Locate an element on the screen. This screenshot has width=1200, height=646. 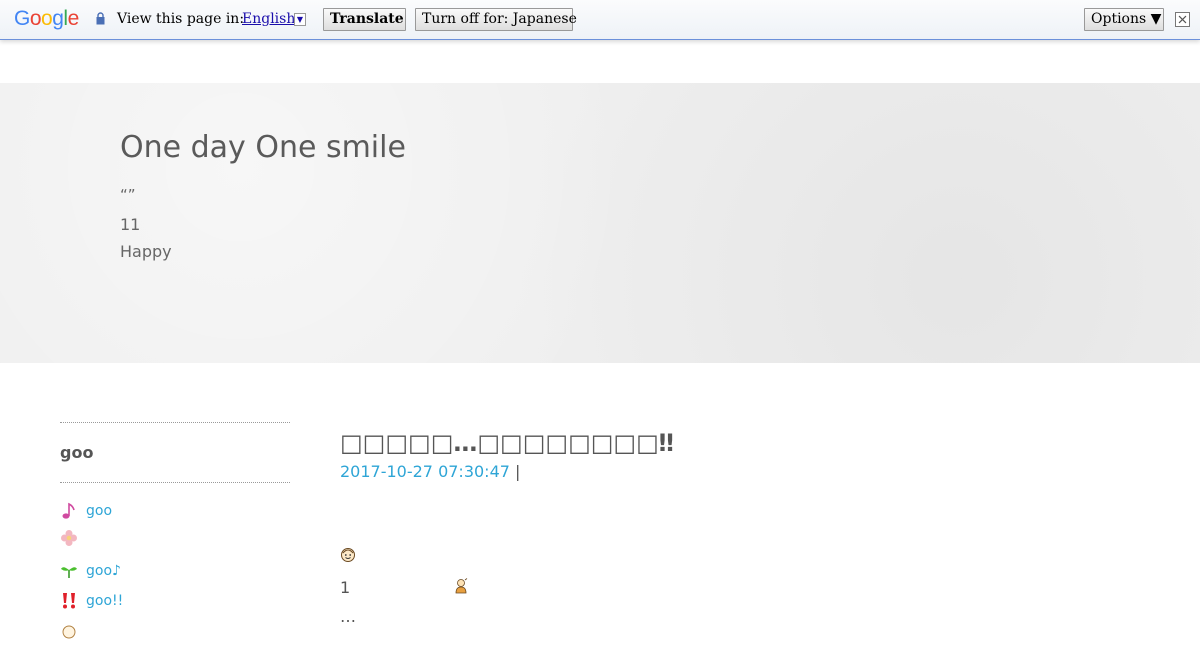
sprout-icon is located at coordinates (69, 572).